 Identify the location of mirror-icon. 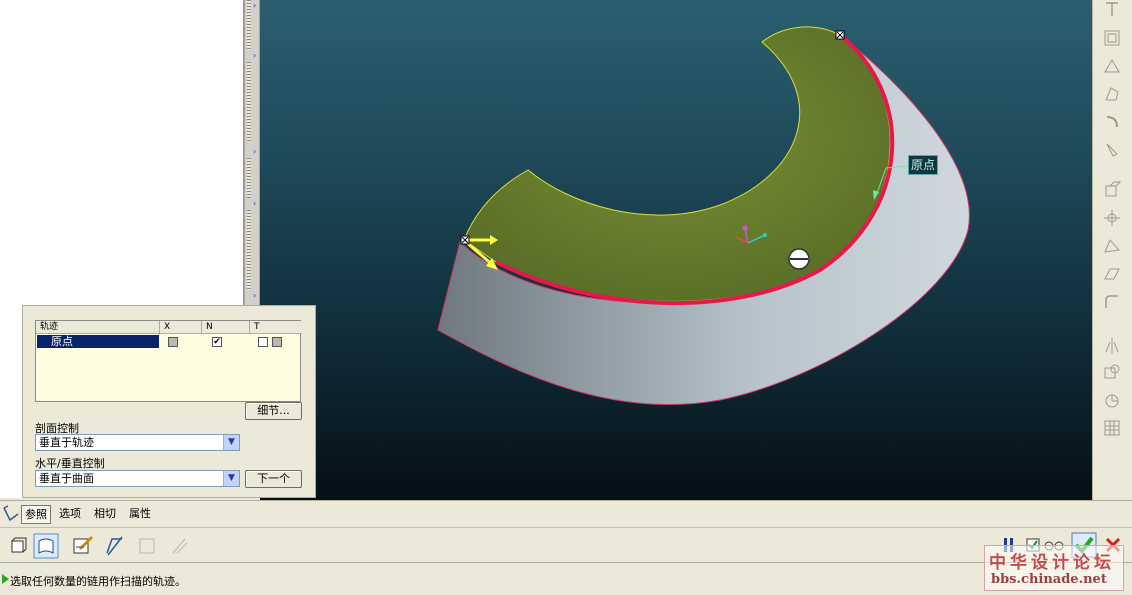
(1112, 346).